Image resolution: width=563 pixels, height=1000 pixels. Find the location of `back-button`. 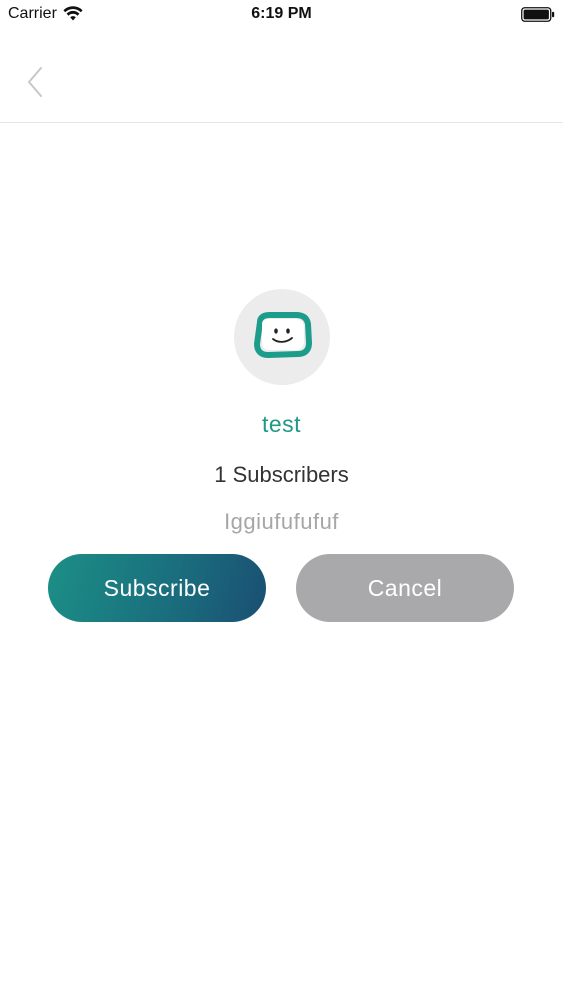

back-button is located at coordinates (35, 84).